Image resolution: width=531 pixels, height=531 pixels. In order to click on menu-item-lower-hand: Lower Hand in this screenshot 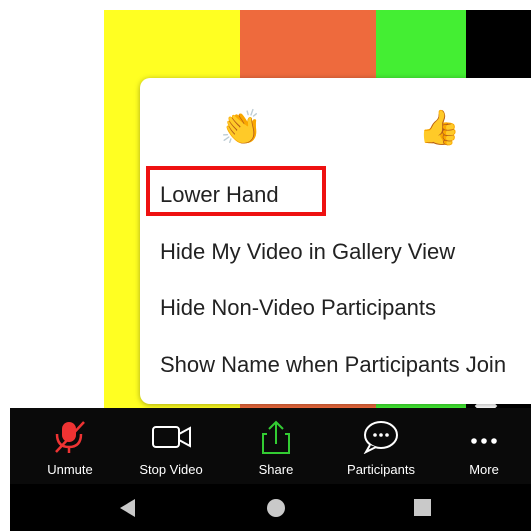, I will do `click(219, 195)`.